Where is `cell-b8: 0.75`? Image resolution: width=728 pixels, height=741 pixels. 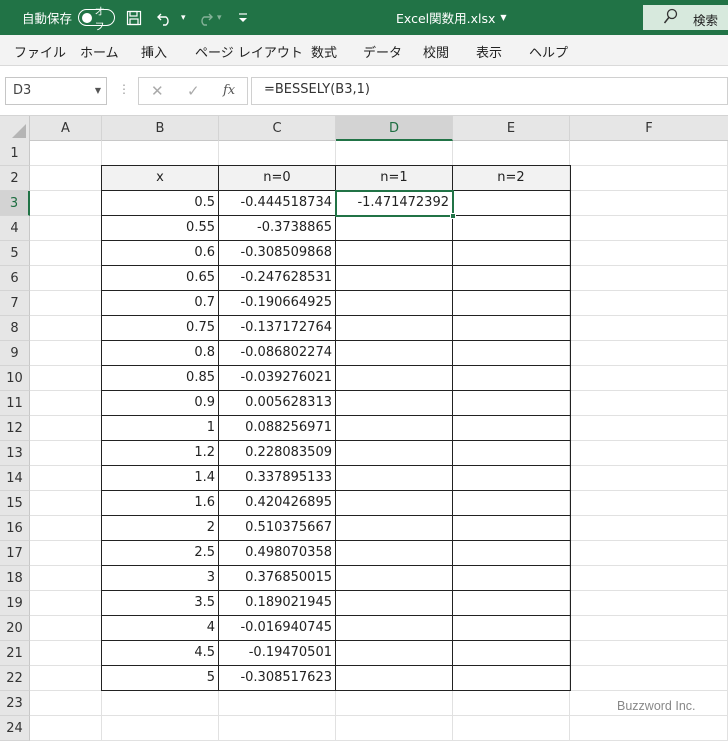 cell-b8: 0.75 is located at coordinates (160, 328).